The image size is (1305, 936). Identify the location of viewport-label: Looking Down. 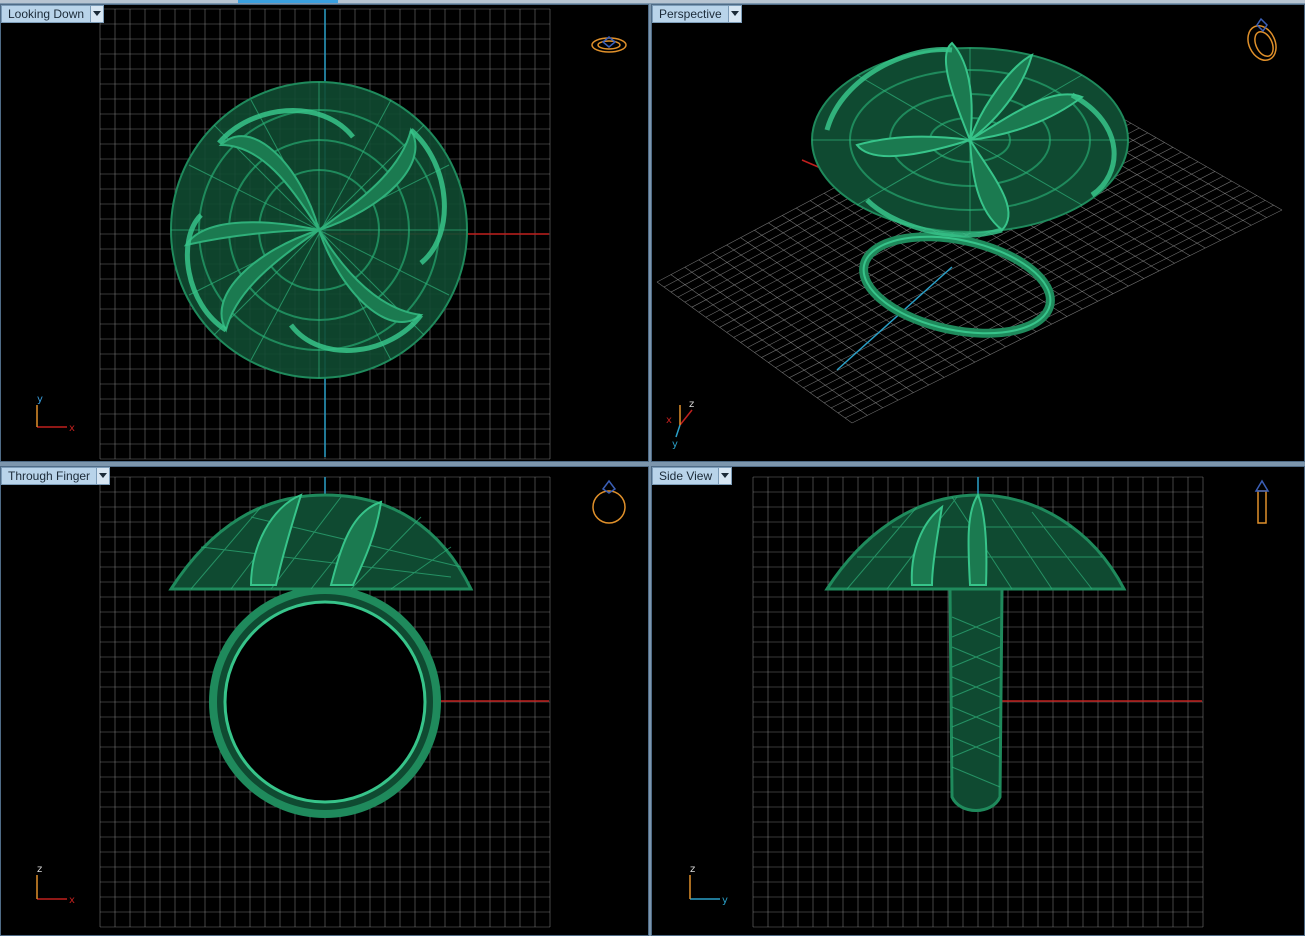
(46, 14).